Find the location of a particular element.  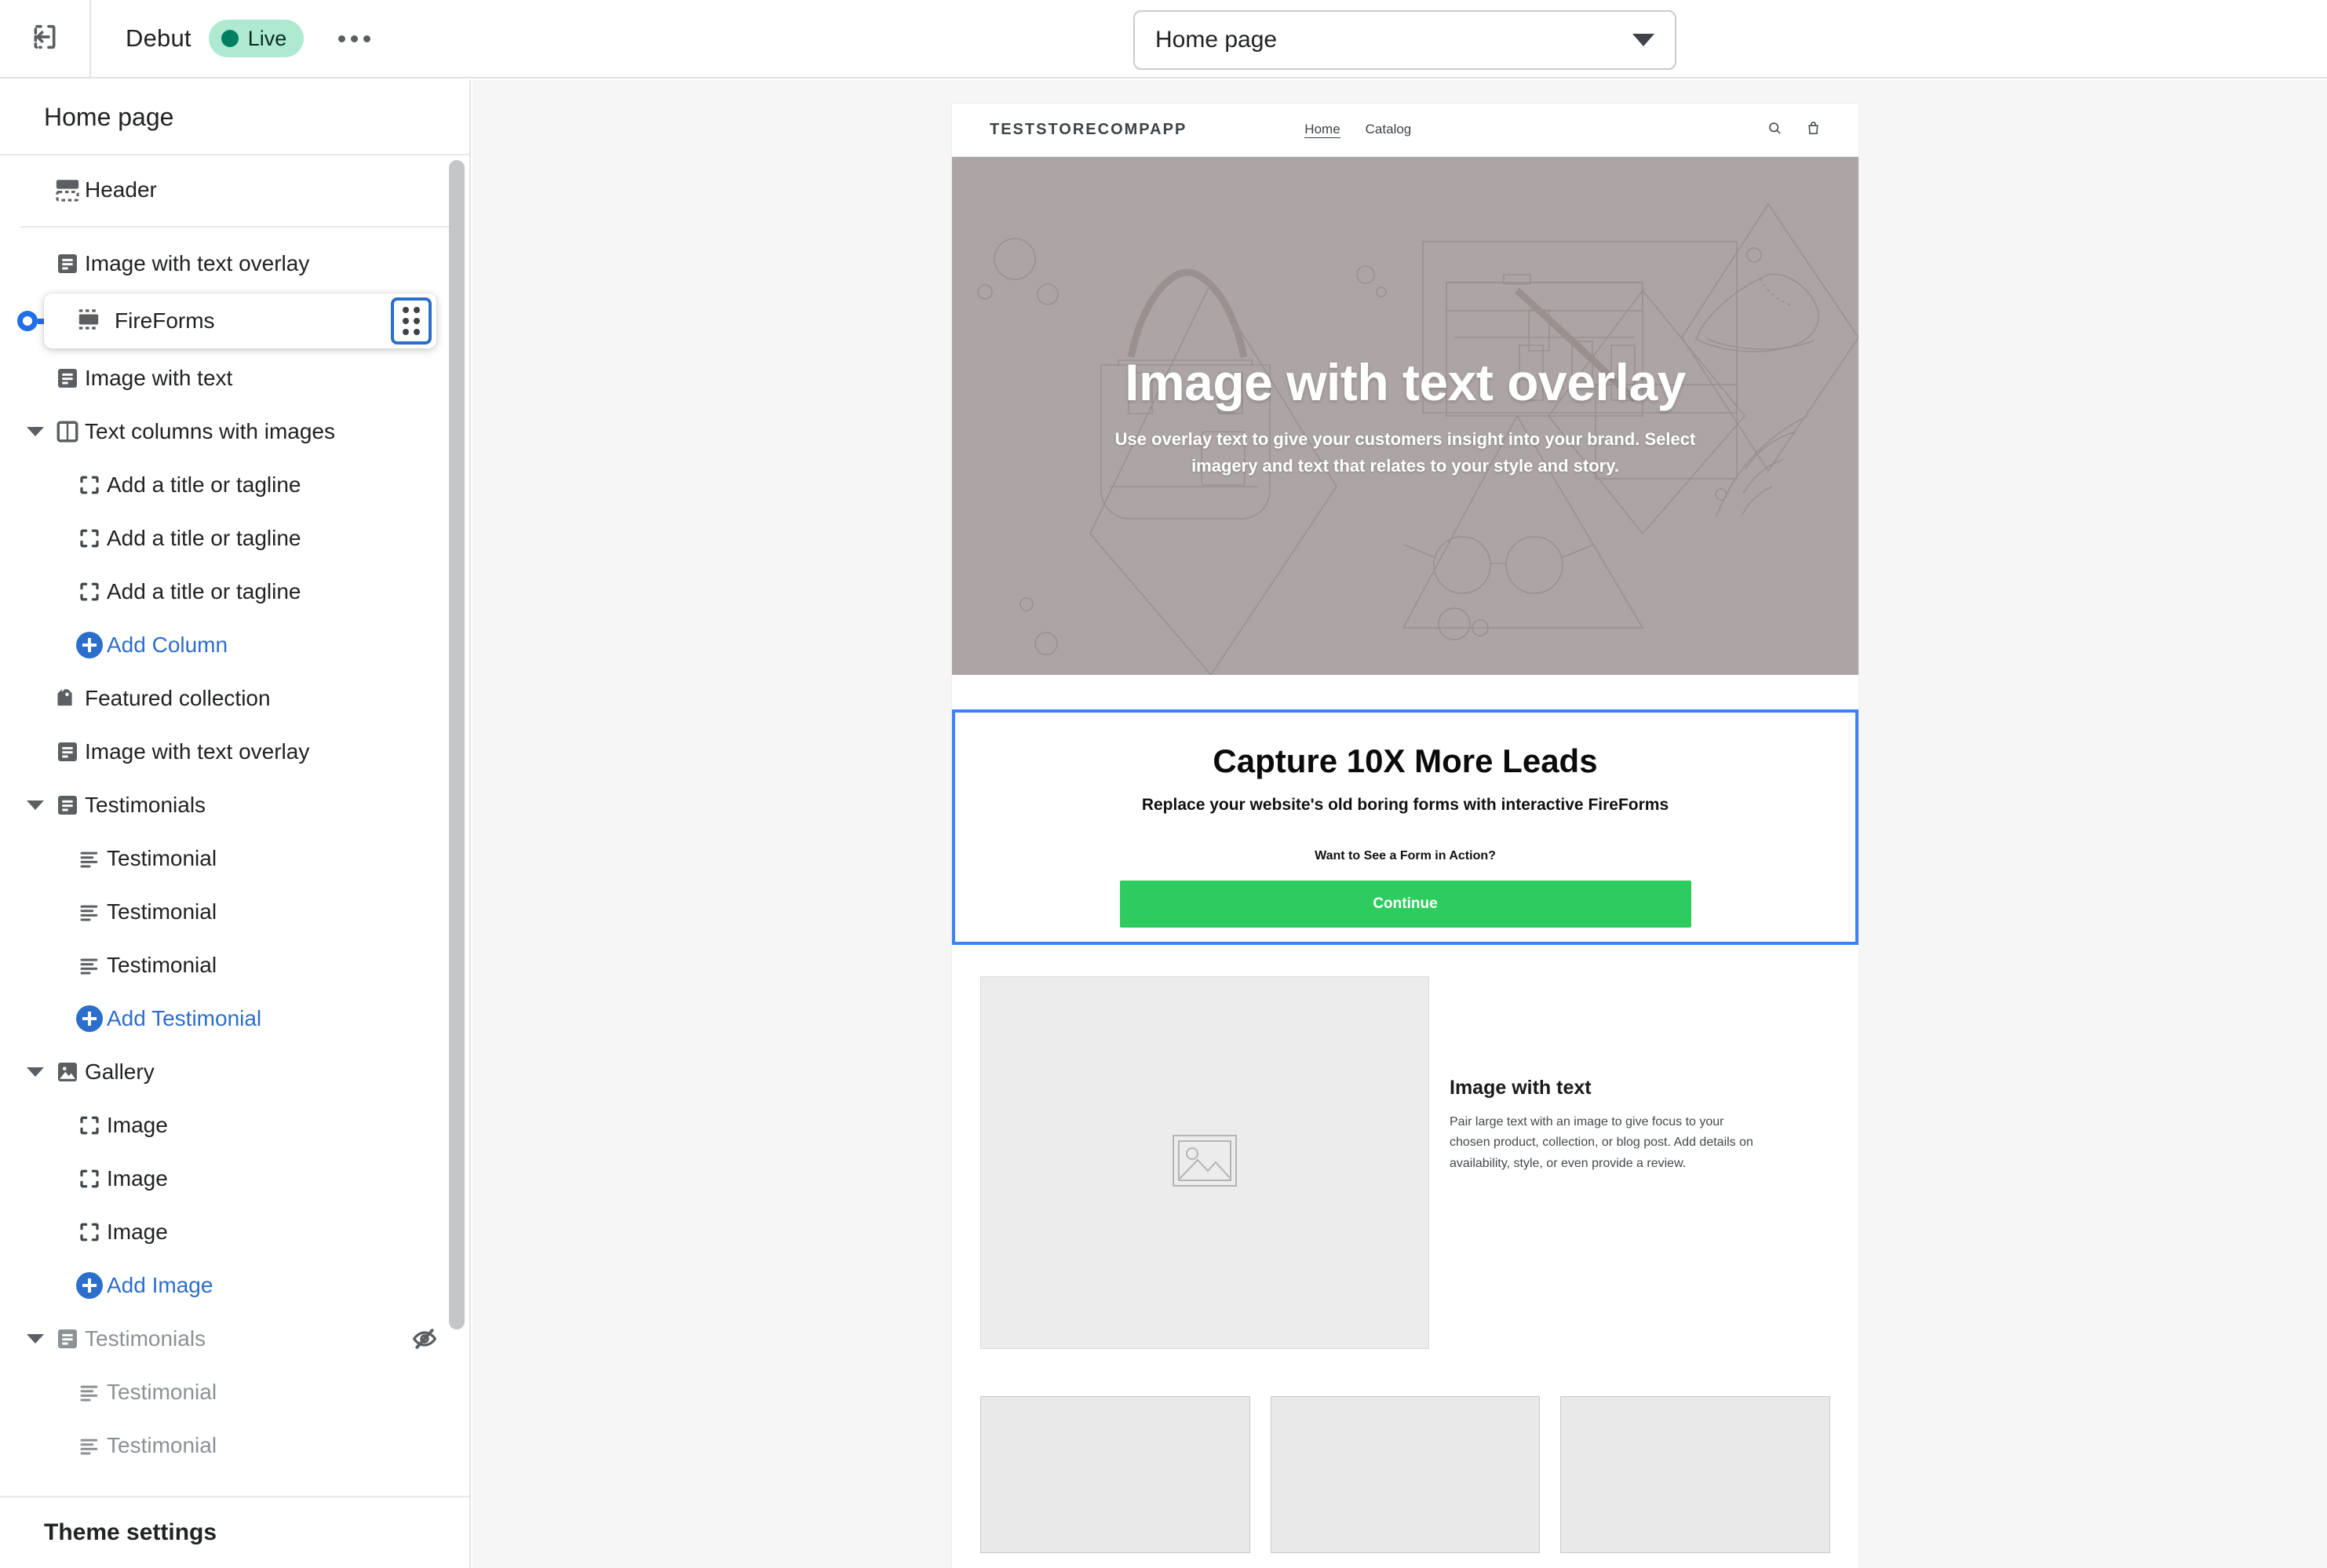

sidebar-item-testimonials-2-hidden: Testimonials is located at coordinates (234, 1339).